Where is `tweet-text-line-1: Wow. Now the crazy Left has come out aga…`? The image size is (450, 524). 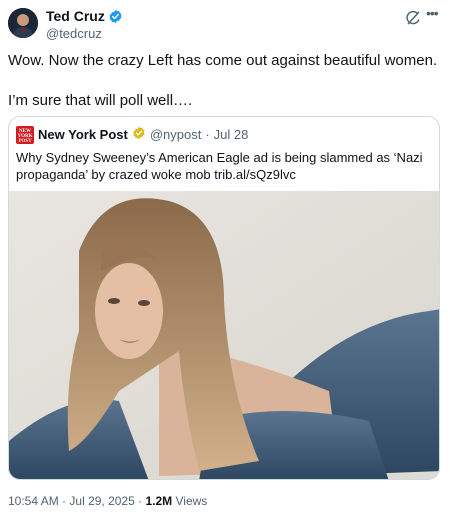
tweet-text-line-1: Wow. Now the crazy Left has come out aga… is located at coordinates (223, 60).